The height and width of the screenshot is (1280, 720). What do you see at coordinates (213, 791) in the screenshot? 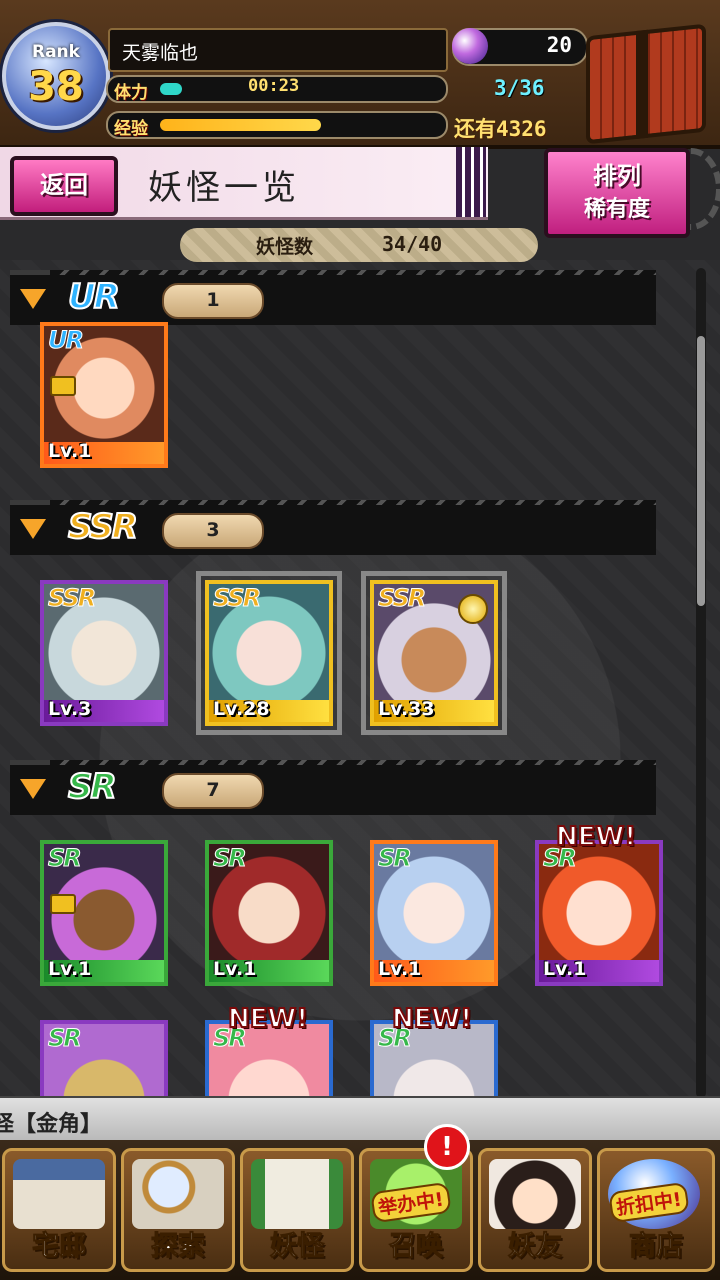
I see `section-count: 7` at bounding box center [213, 791].